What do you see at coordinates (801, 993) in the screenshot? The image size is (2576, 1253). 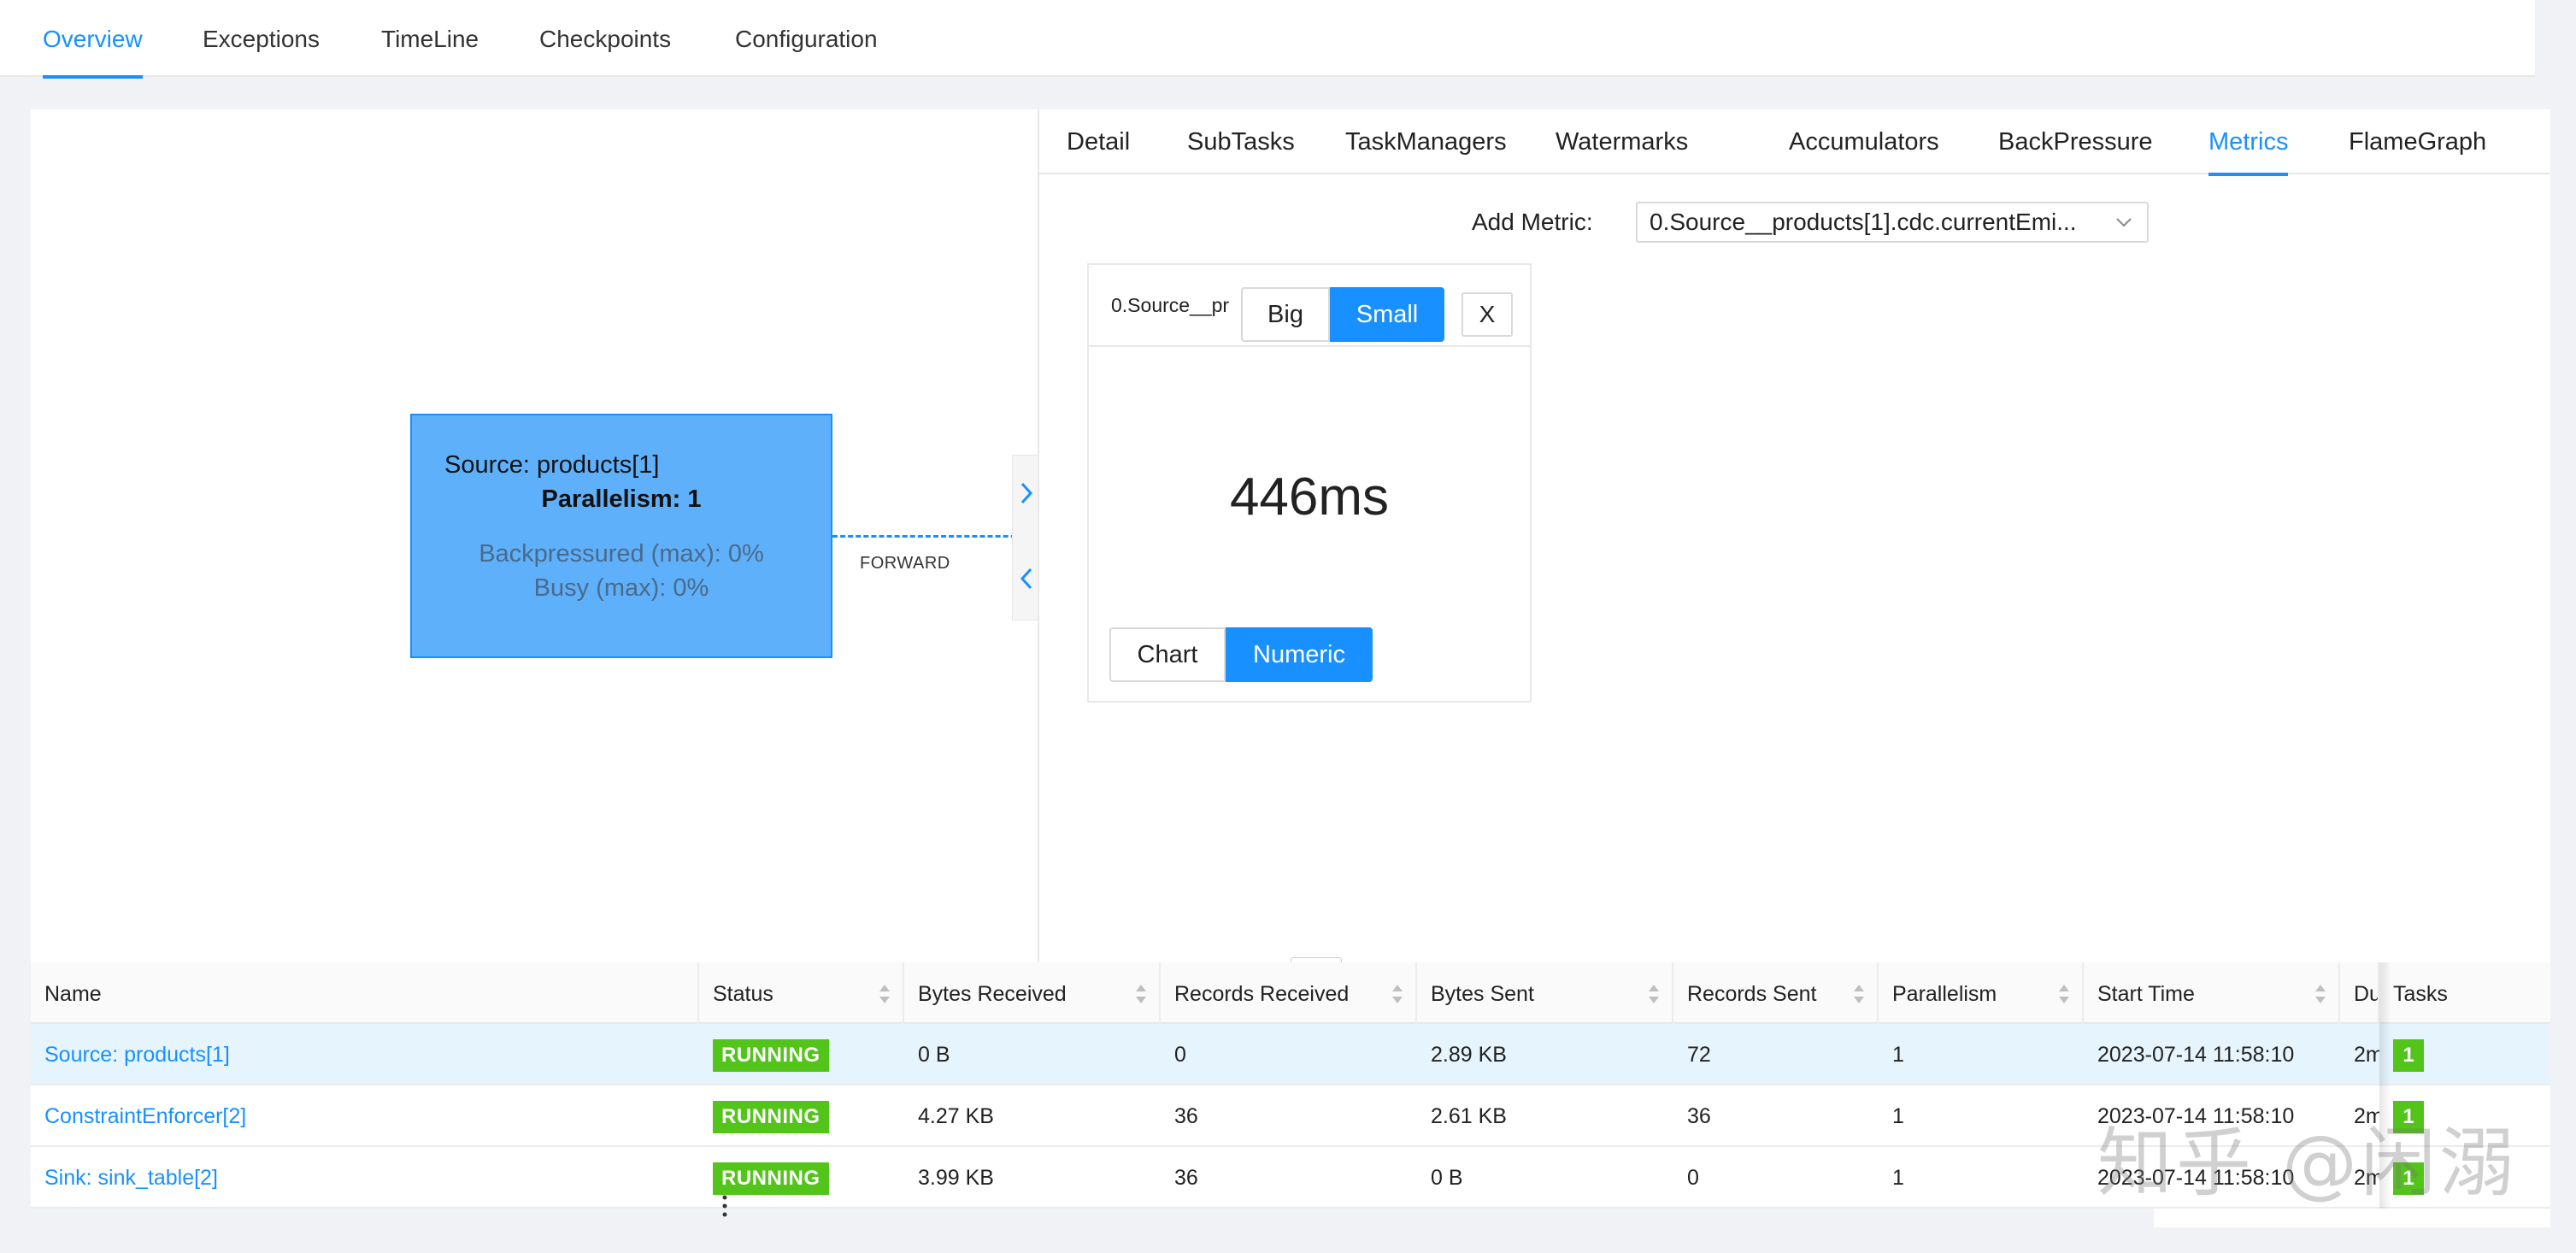 I see `column-status: Status` at bounding box center [801, 993].